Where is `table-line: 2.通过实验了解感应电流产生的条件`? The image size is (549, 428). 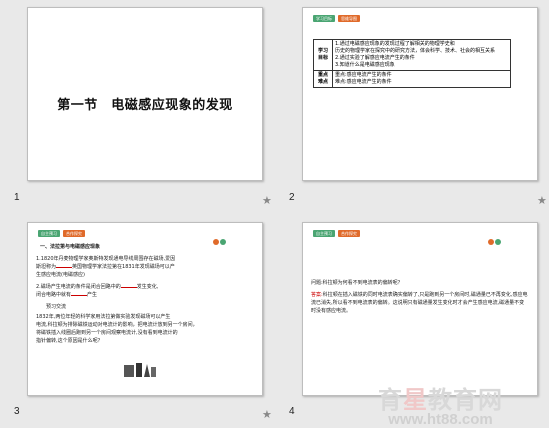
table-line: 2.通过实验了解感应电流产生的条件 is located at coordinates (375, 58).